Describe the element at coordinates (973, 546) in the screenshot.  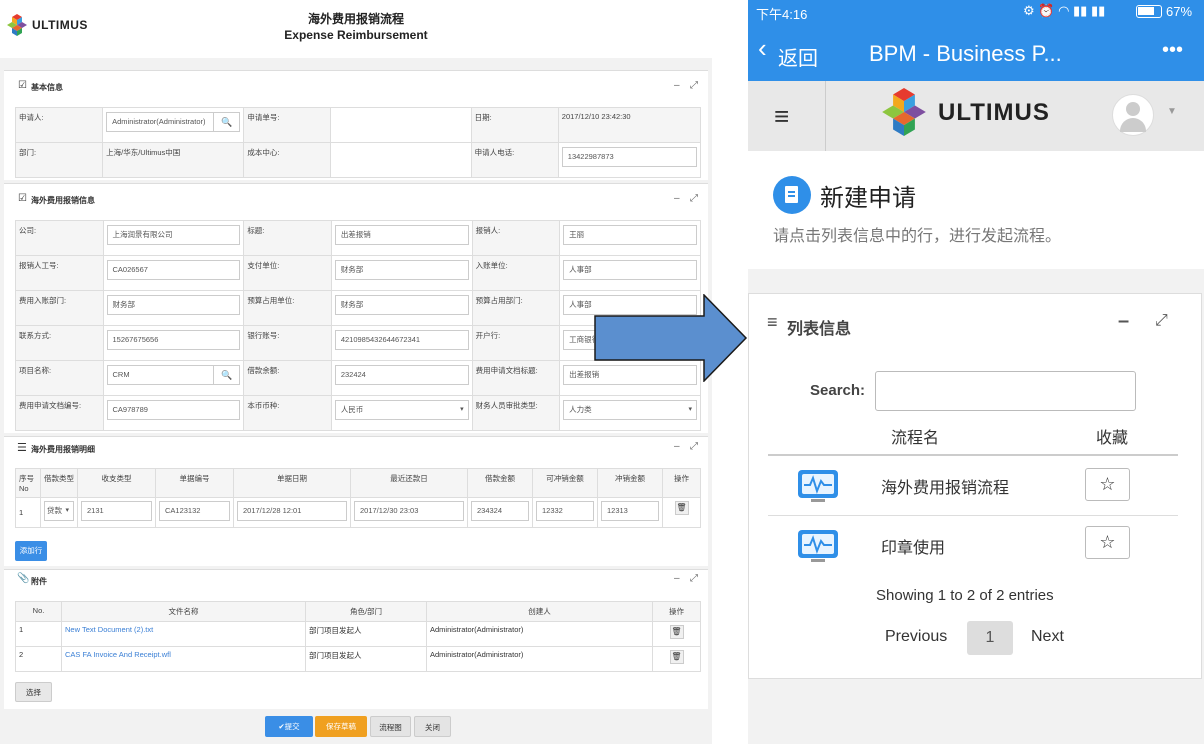
I see `list-item: 印章使用 ☆` at that location.